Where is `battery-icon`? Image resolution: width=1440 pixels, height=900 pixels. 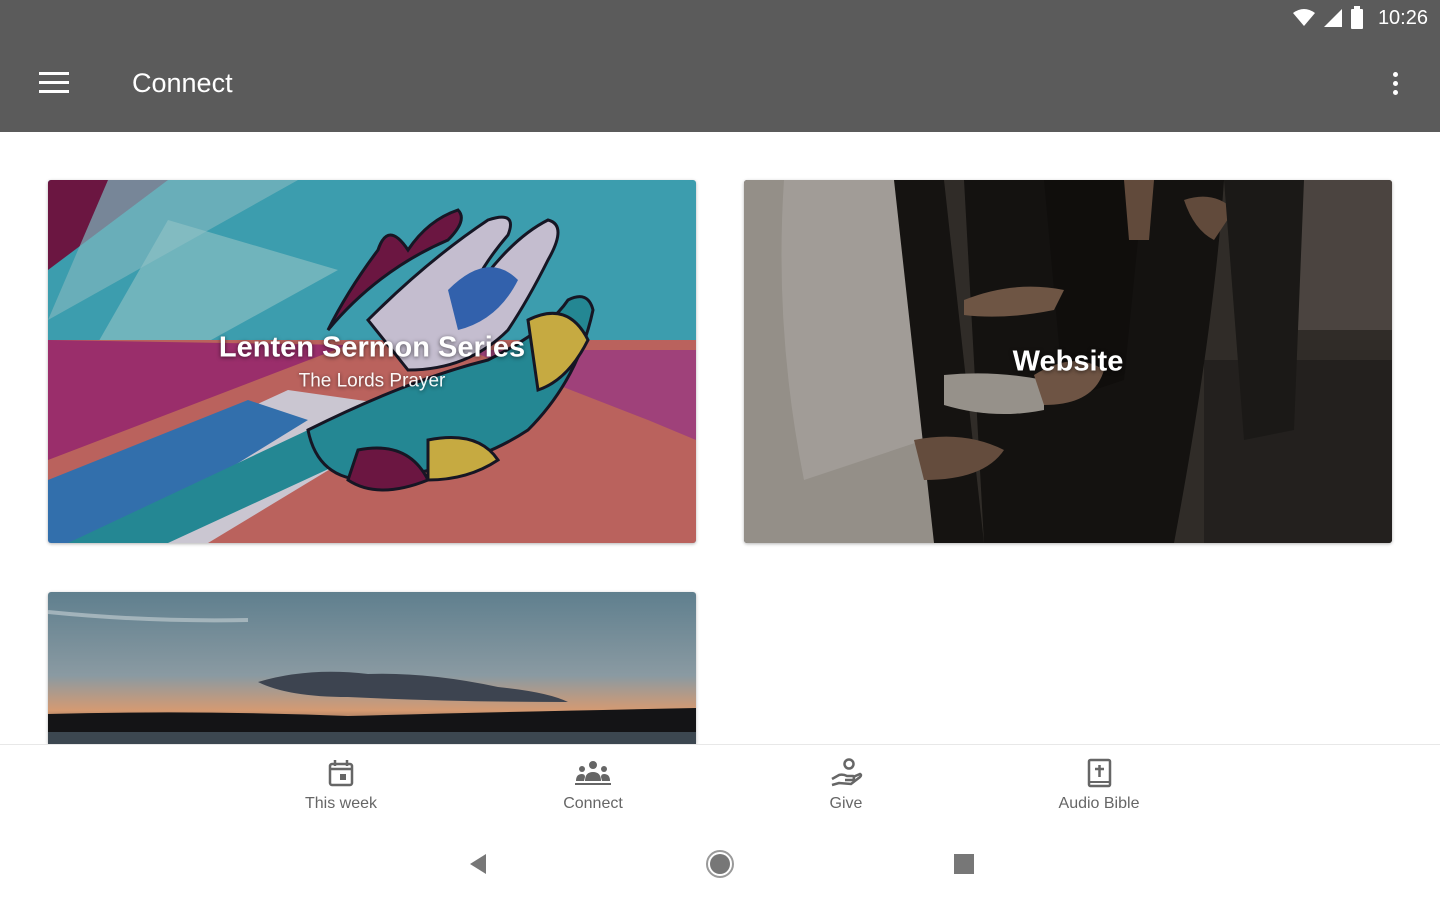 battery-icon is located at coordinates (1356, 17).